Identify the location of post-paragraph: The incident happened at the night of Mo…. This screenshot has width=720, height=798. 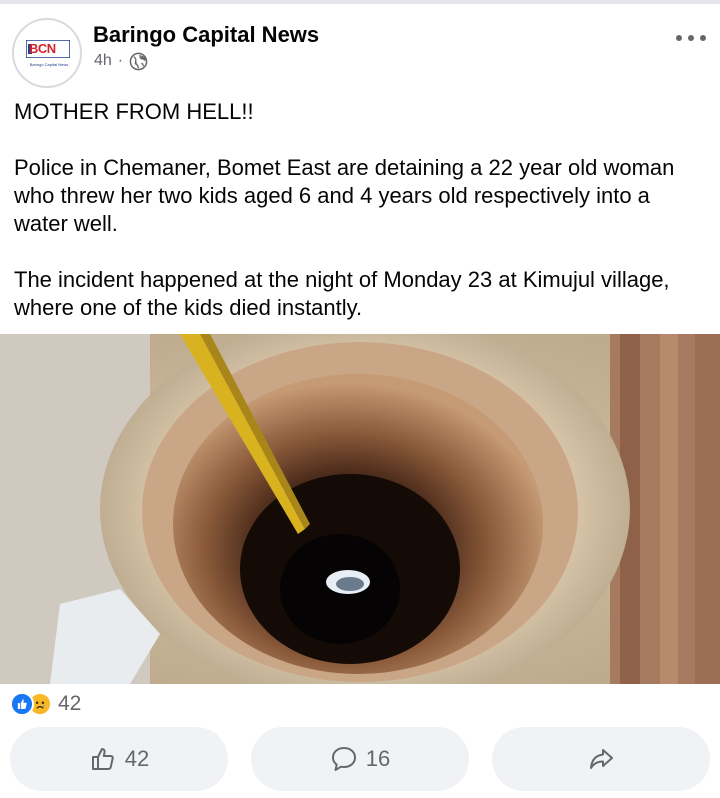
(342, 293).